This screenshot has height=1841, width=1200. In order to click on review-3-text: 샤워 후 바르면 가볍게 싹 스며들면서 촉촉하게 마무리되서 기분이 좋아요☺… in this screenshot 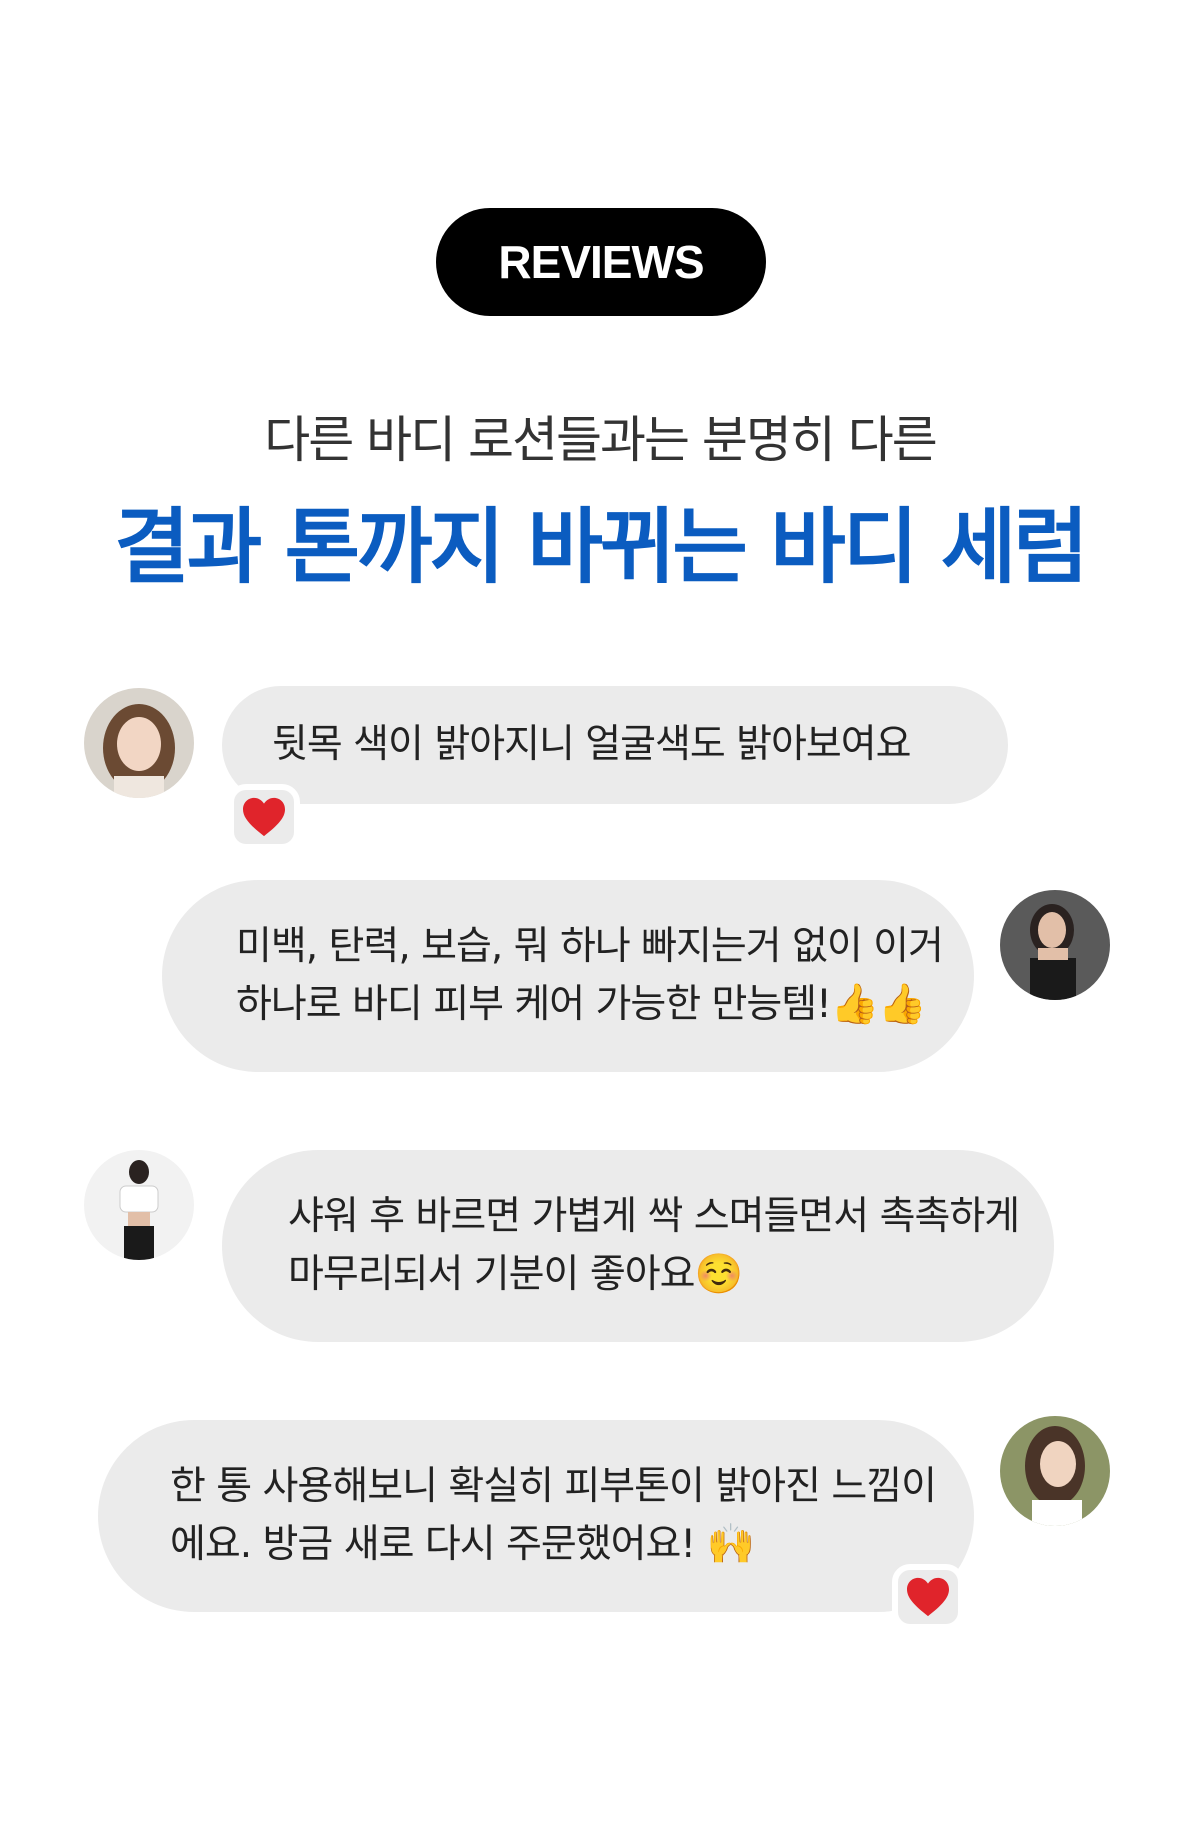, I will do `click(654, 1245)`.